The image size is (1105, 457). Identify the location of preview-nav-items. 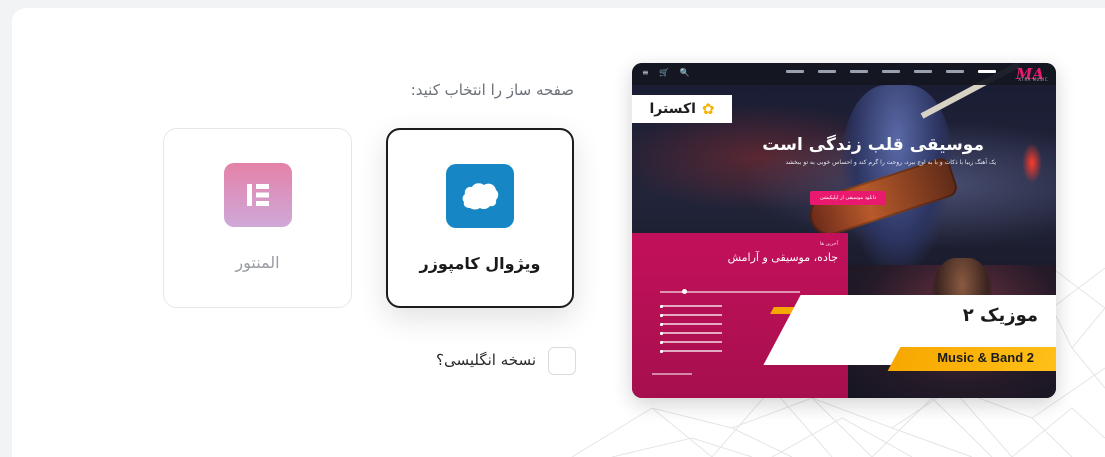
(891, 71).